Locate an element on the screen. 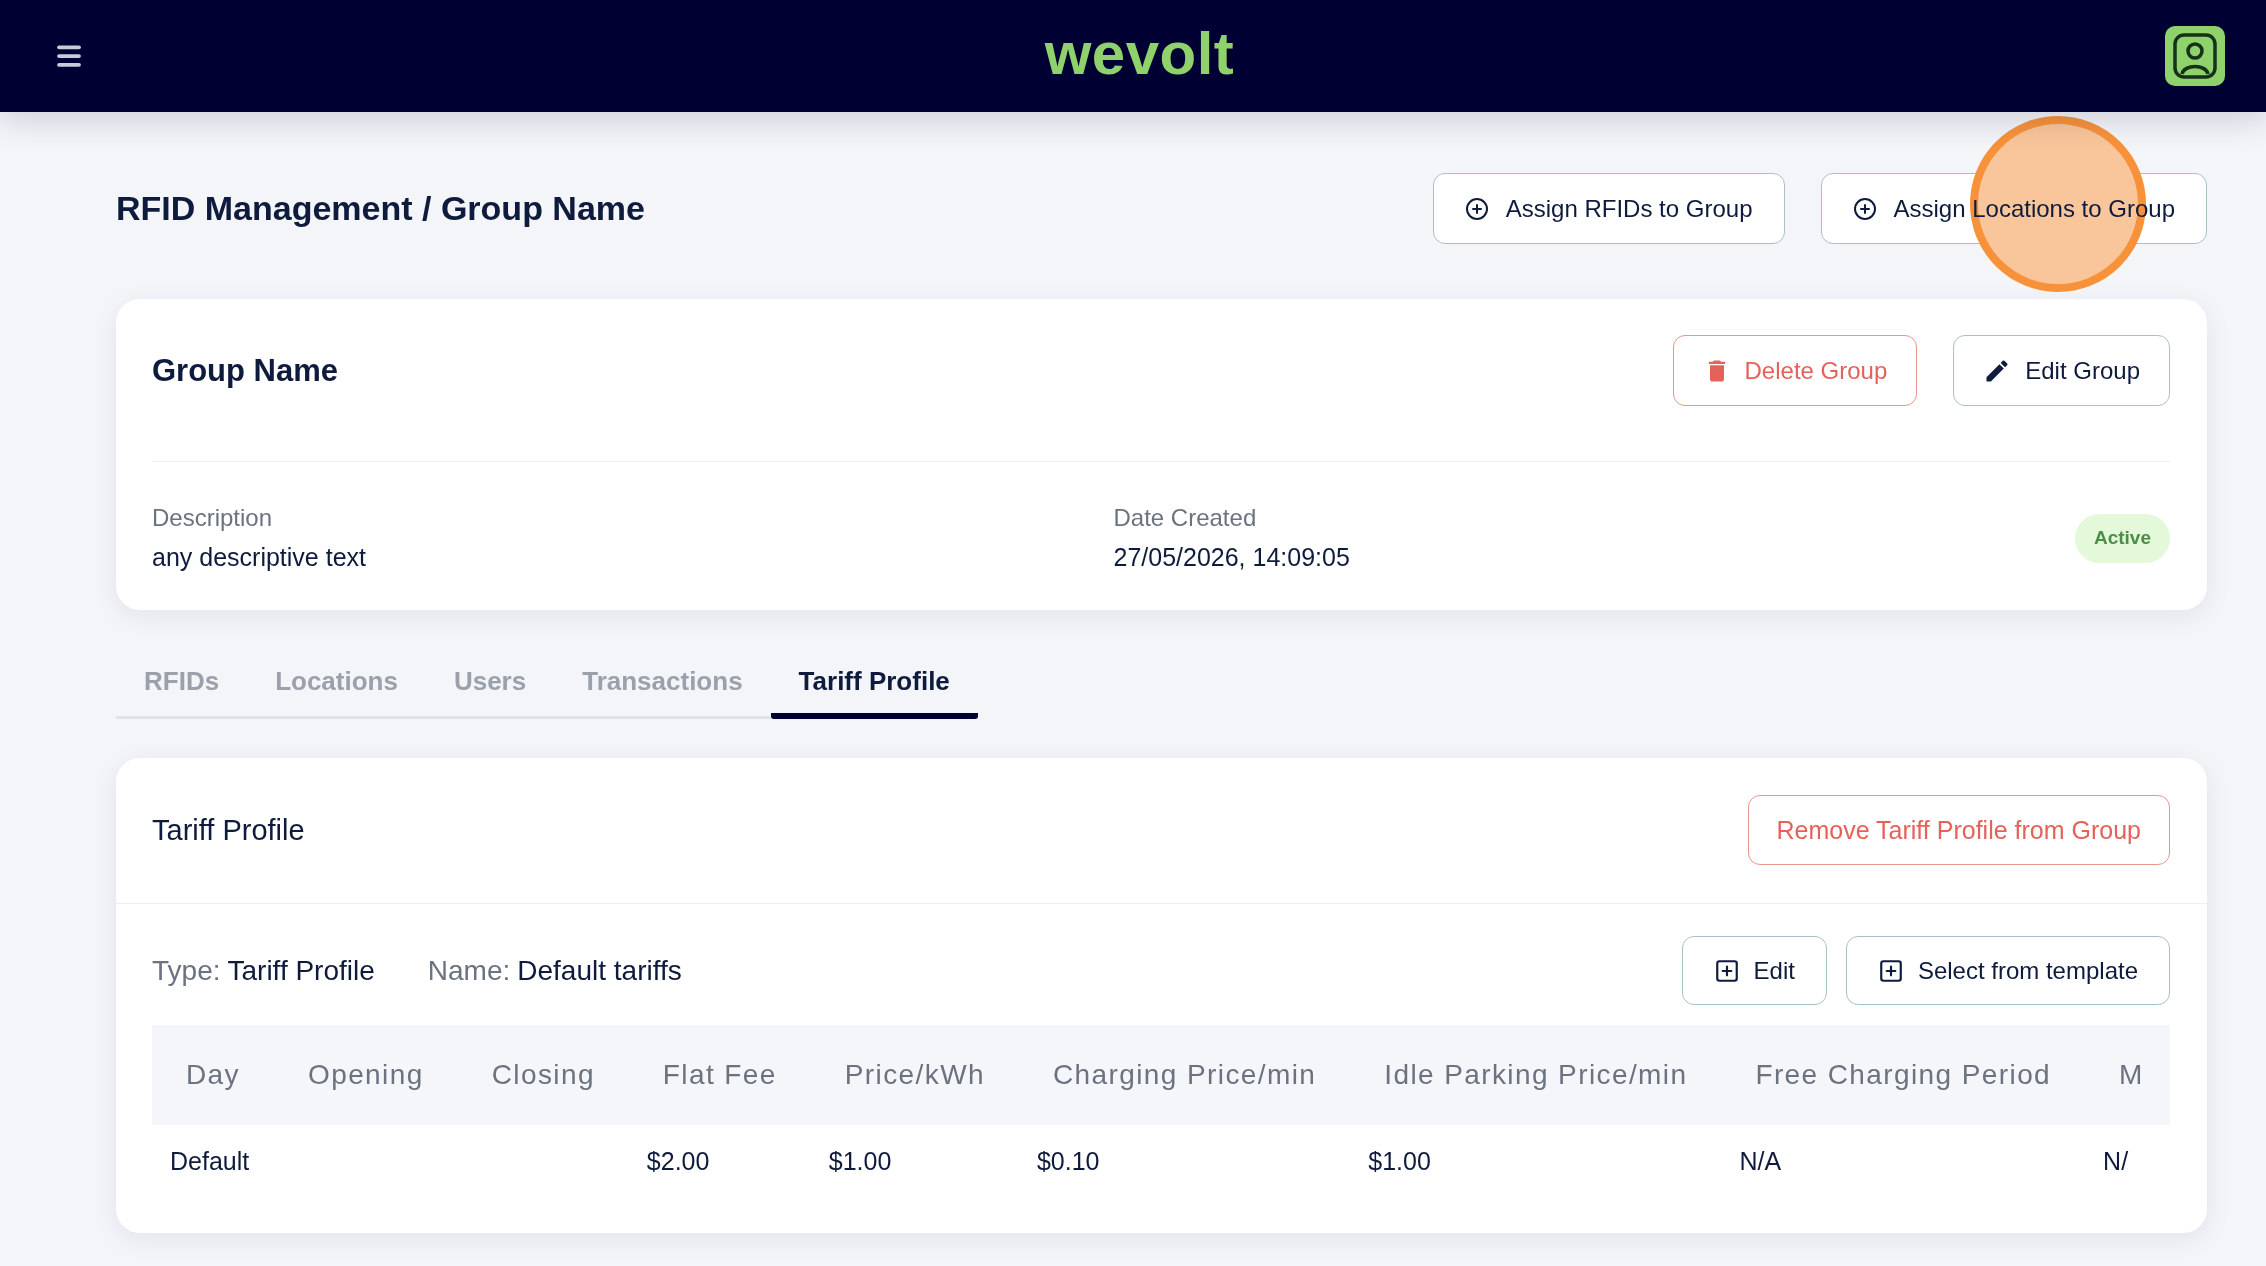 This screenshot has height=1266, width=2266. meta-value: Default tariffs is located at coordinates (599, 970).